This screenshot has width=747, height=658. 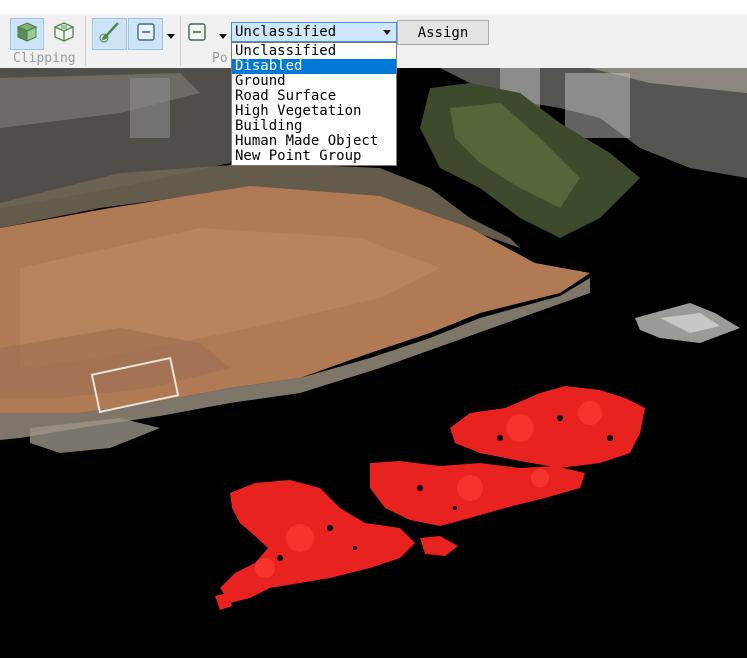 What do you see at coordinates (314, 66) in the screenshot?
I see `dropdown-item-disabled: Disabled` at bounding box center [314, 66].